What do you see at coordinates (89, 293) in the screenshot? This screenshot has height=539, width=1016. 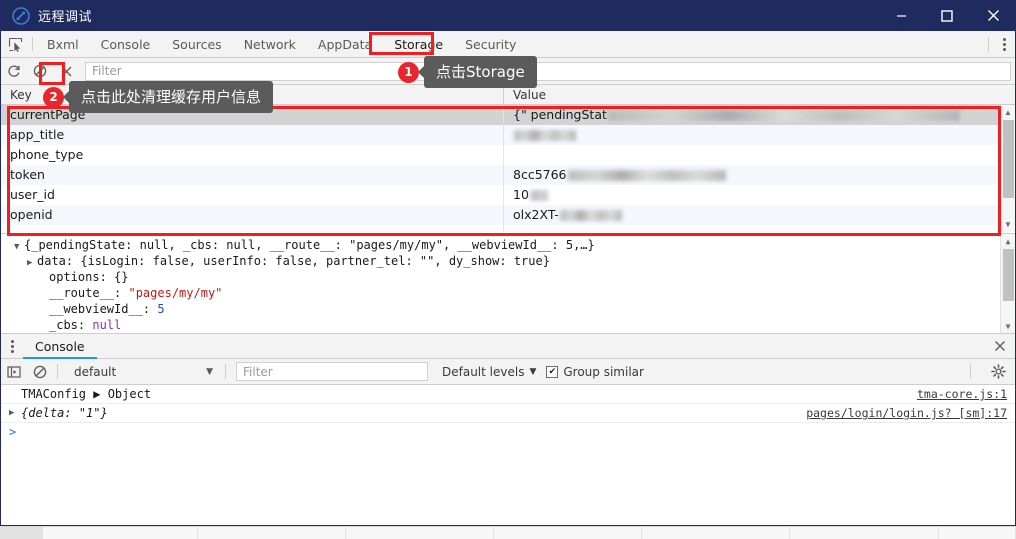 I see `json-key: __route__:` at bounding box center [89, 293].